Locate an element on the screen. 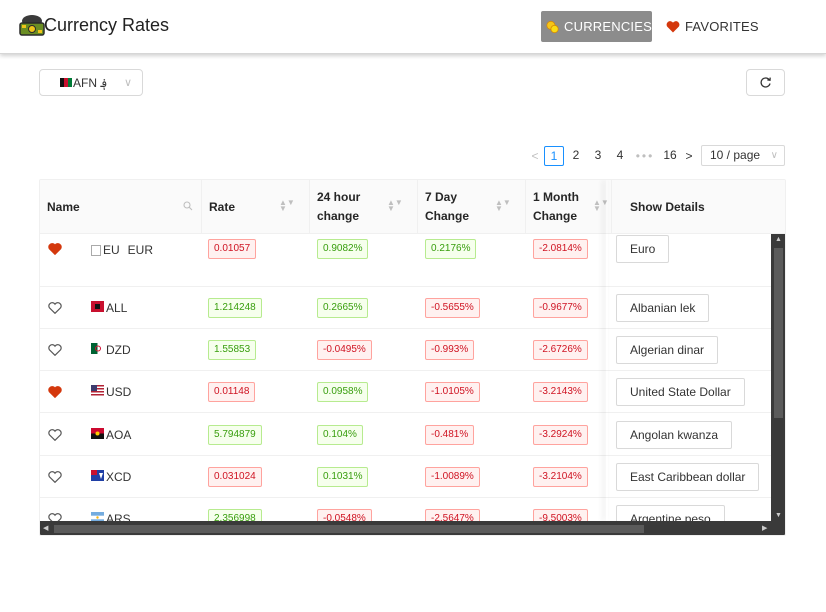 This screenshot has width=826, height=612. change-24h-tag: 0.2665% is located at coordinates (343, 308).